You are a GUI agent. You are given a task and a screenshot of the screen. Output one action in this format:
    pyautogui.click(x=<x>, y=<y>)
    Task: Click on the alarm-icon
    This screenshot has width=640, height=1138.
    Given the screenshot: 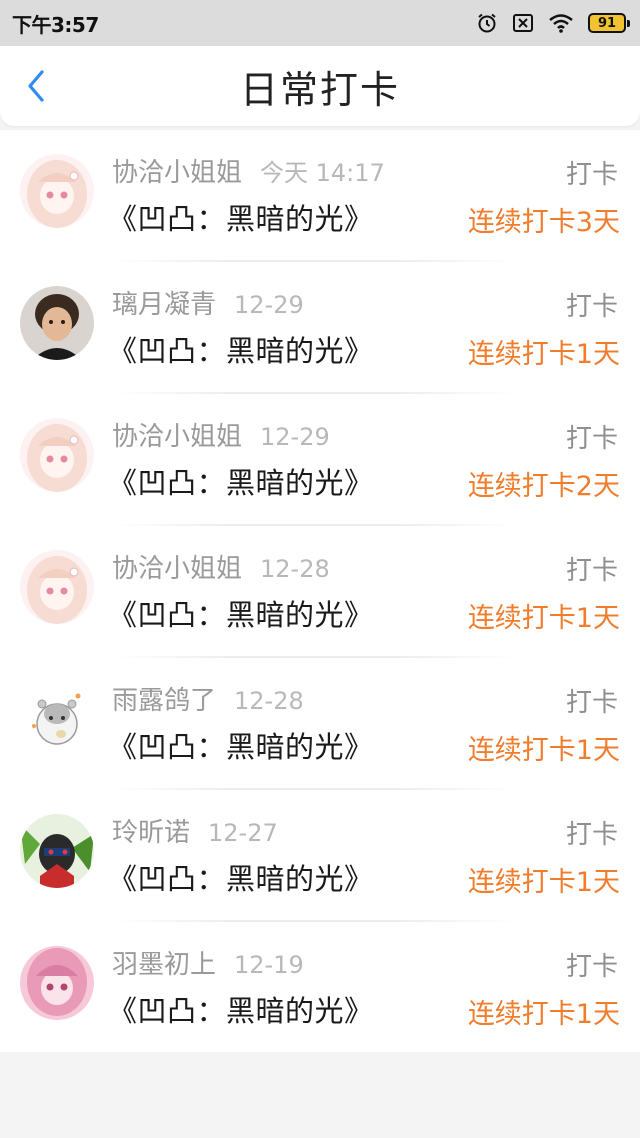 What is the action you would take?
    pyautogui.click(x=487, y=23)
    